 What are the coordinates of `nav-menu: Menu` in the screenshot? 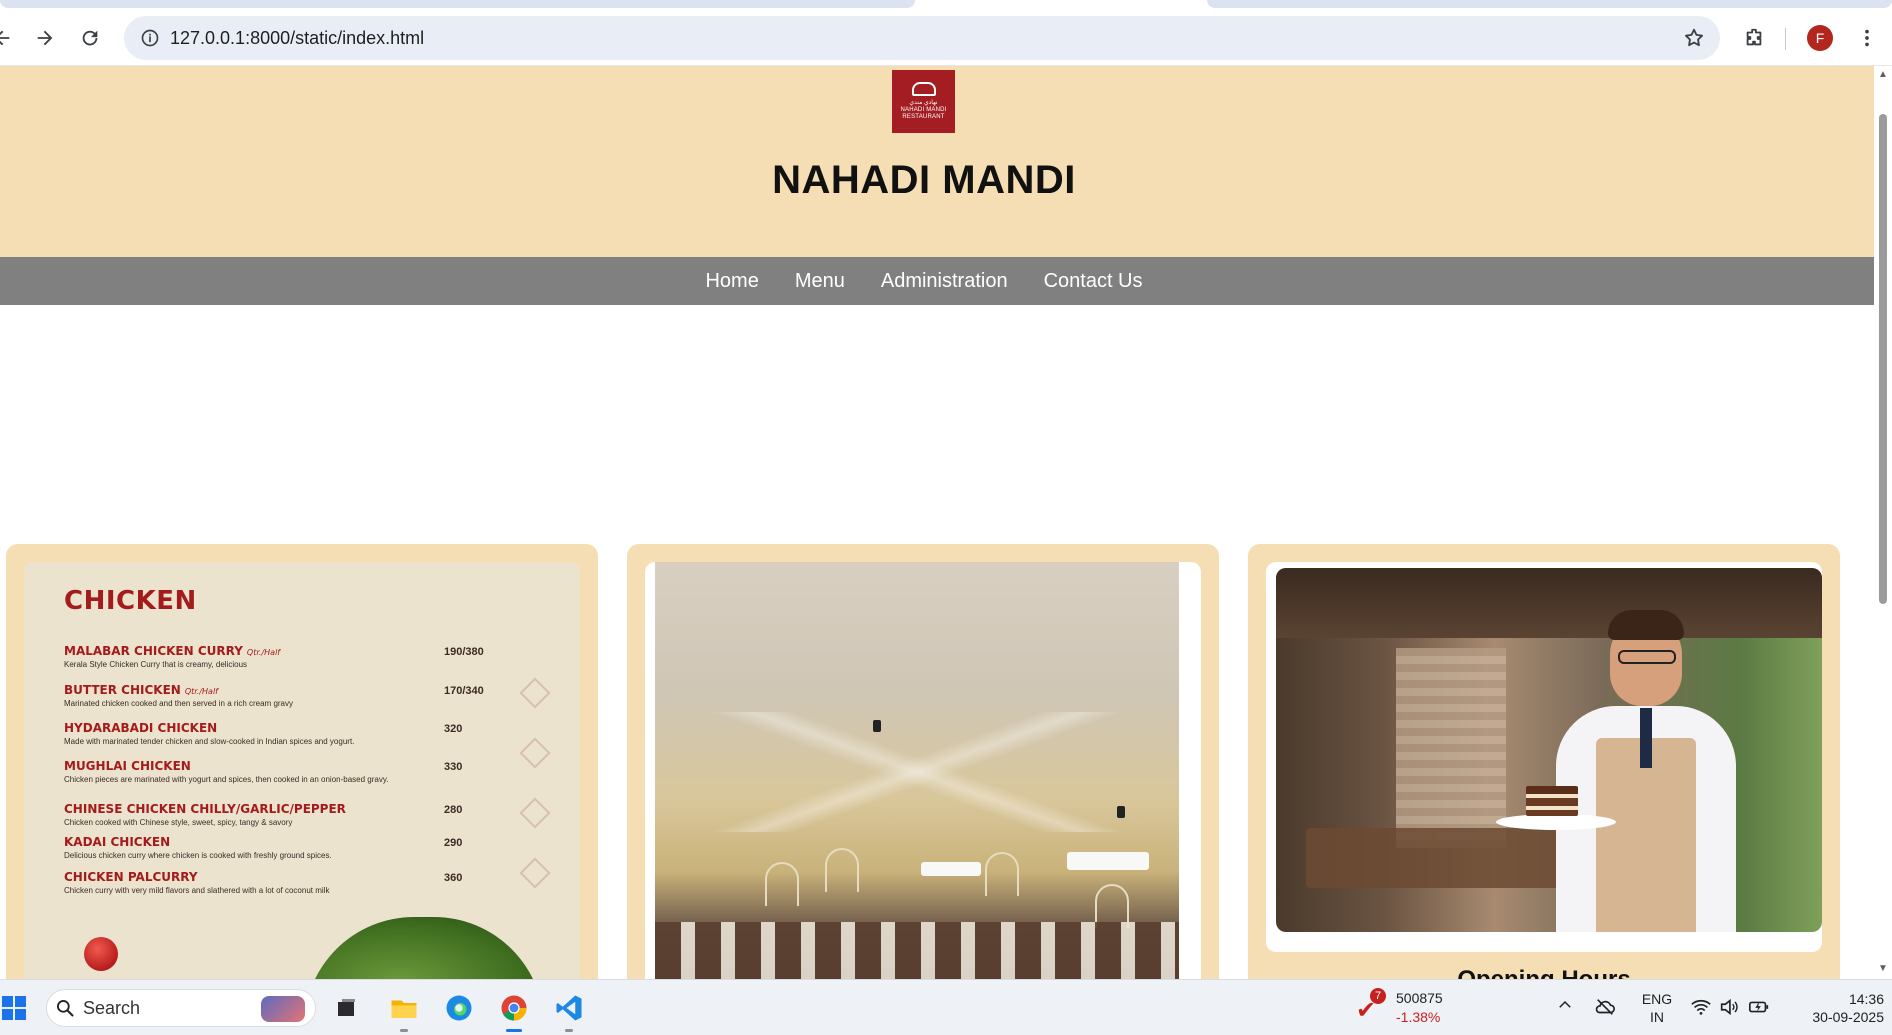 It's located at (820, 281).